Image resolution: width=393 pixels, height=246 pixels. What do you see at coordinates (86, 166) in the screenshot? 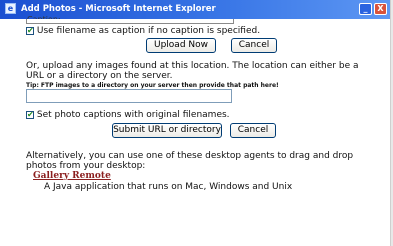
I see `agents-description-line2: photos from your desktop:` at bounding box center [86, 166].